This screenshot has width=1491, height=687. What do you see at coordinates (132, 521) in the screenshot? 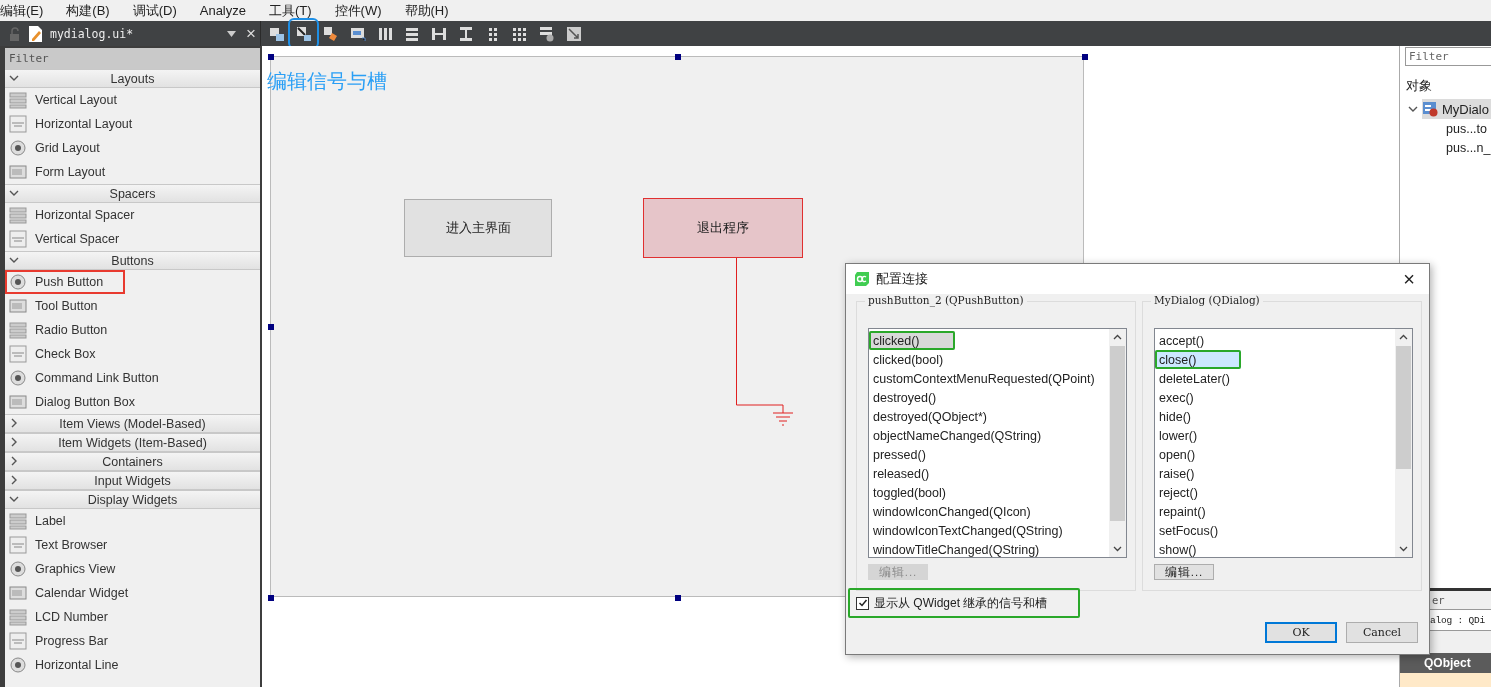
I see `widget-item: Label` at bounding box center [132, 521].